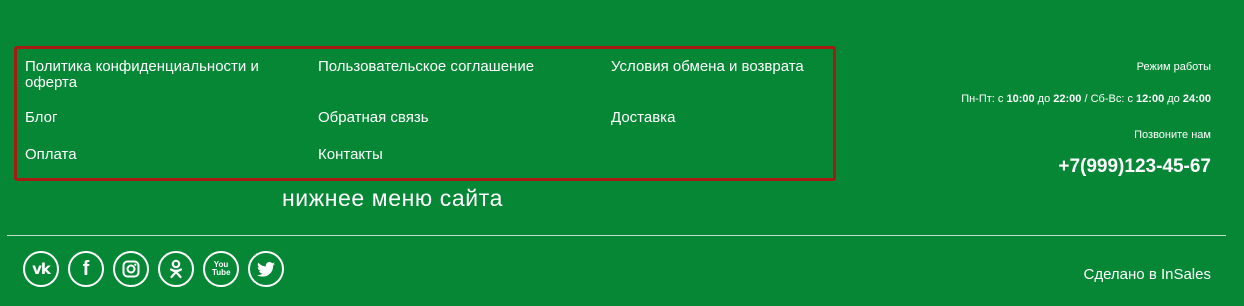 The width and height of the screenshot is (1244, 306). I want to click on phone-number: +7(999)123-45-67, so click(1134, 167).